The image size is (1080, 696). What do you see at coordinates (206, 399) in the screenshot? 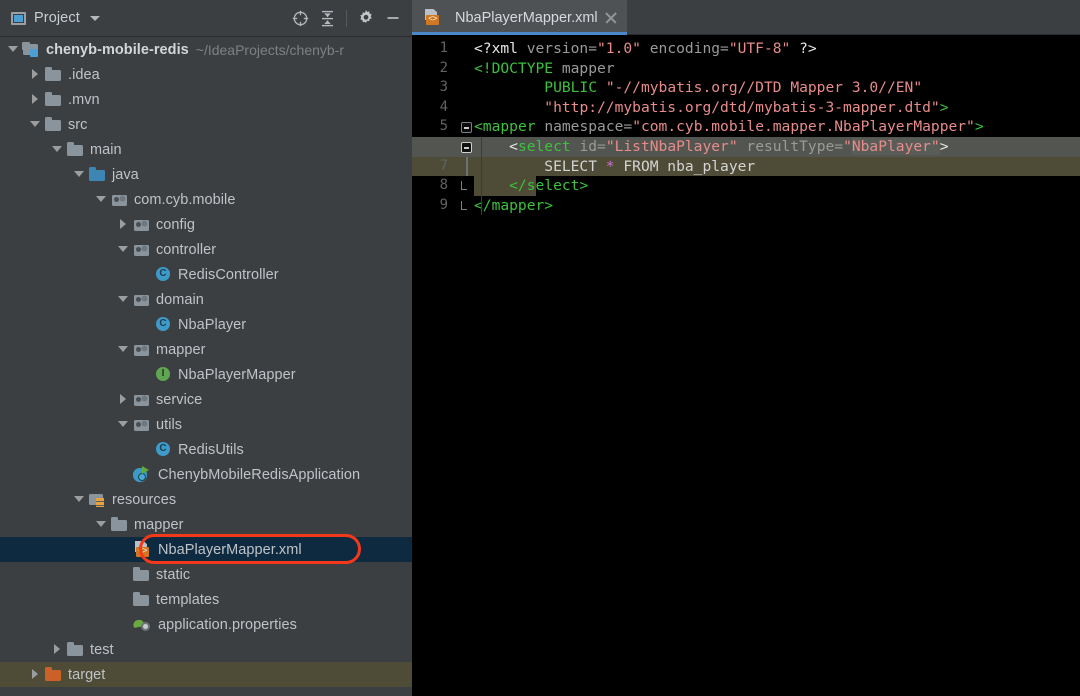
I see `tree-row: service` at bounding box center [206, 399].